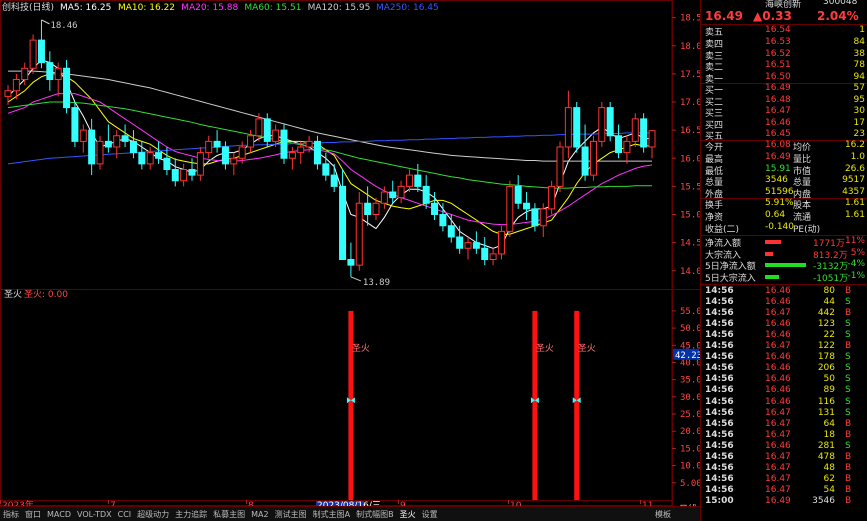 Image resolution: width=867 pixels, height=521 pixels. What do you see at coordinates (829, 291) in the screenshot?
I see `tick-volume: 80` at bounding box center [829, 291].